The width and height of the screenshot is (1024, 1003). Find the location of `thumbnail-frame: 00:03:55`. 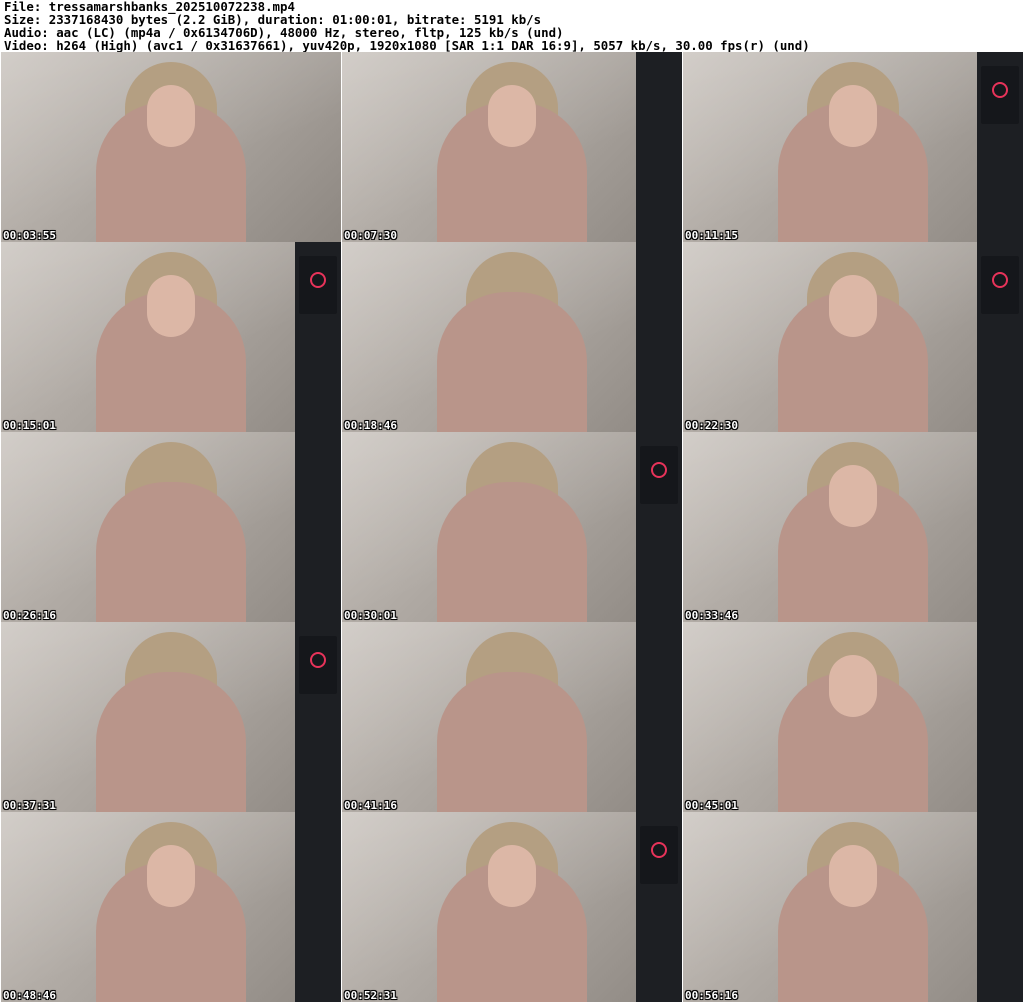

thumbnail-frame: 00:03:55 is located at coordinates (171, 147).